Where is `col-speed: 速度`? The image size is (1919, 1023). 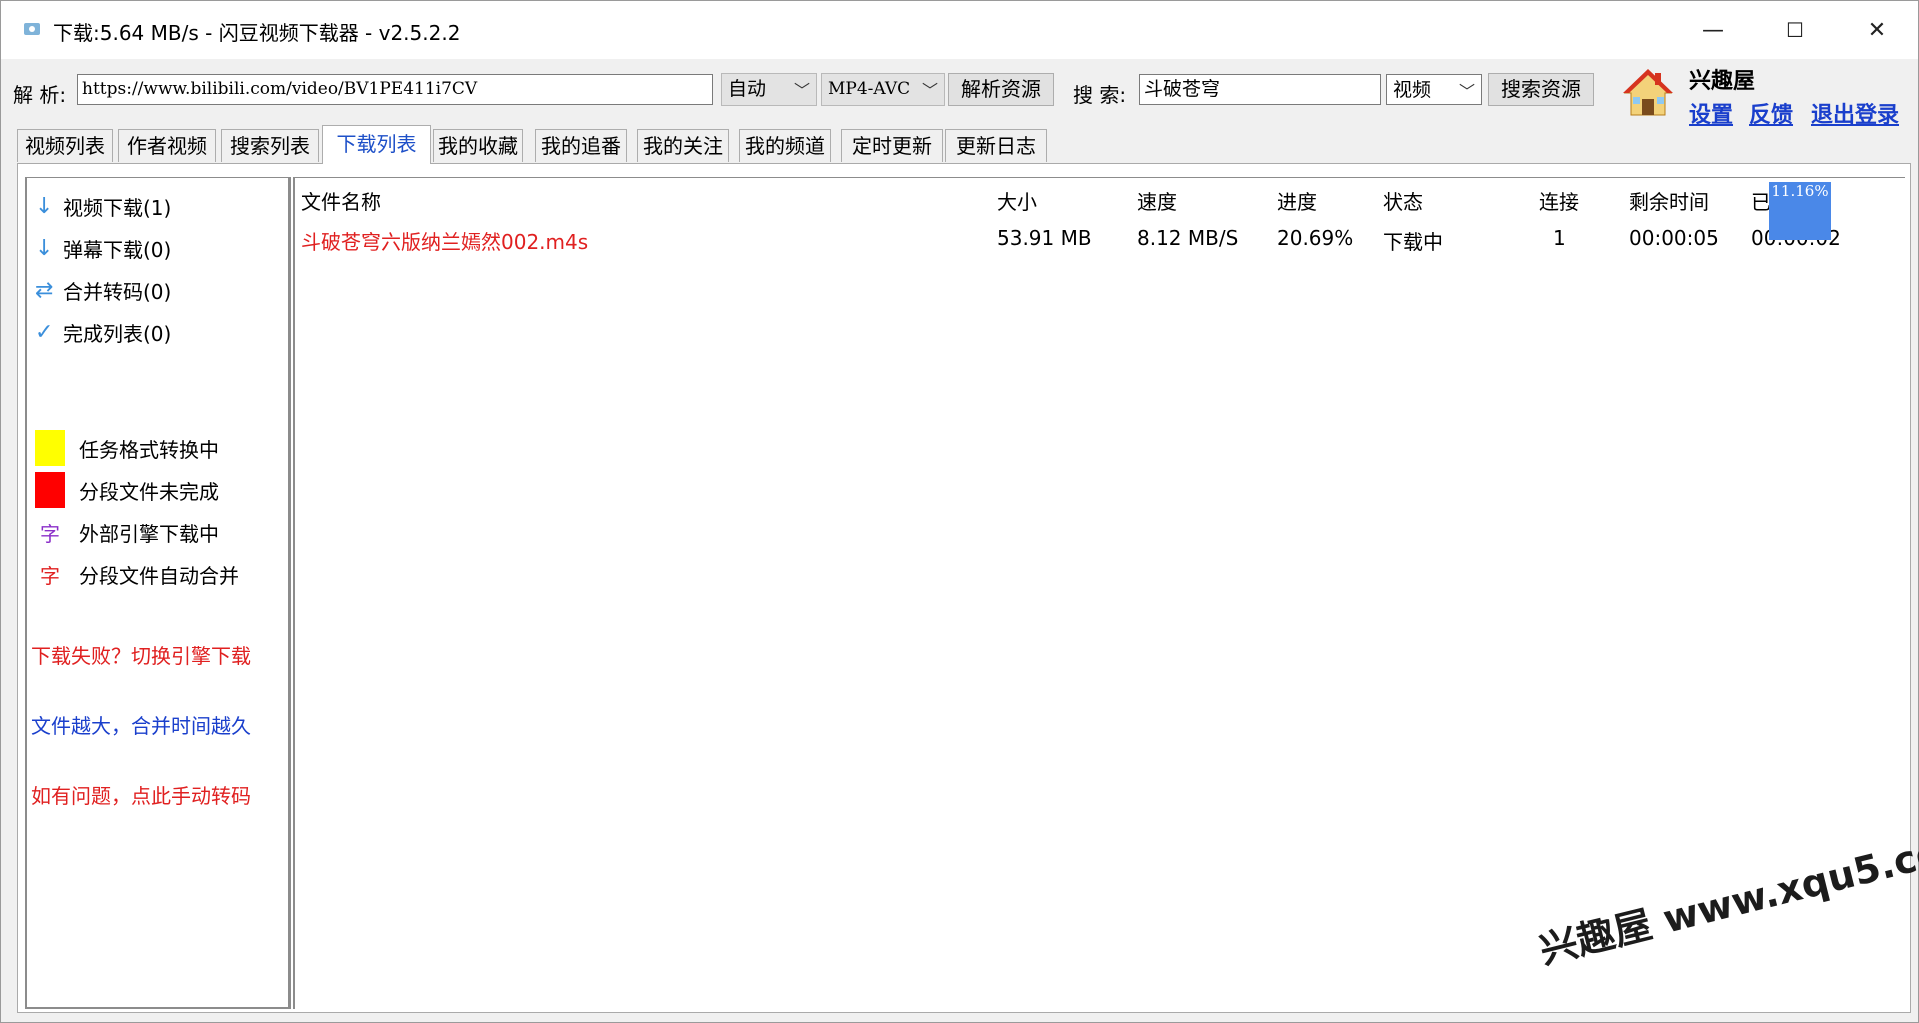
col-speed: 速度 is located at coordinates (1157, 200).